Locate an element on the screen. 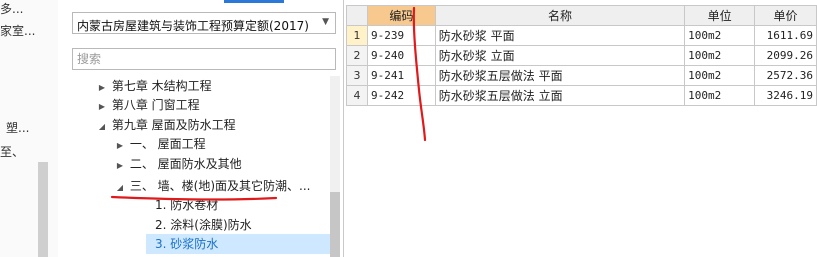  cell-name: 防水砂浆 平面 is located at coordinates (560, 35).